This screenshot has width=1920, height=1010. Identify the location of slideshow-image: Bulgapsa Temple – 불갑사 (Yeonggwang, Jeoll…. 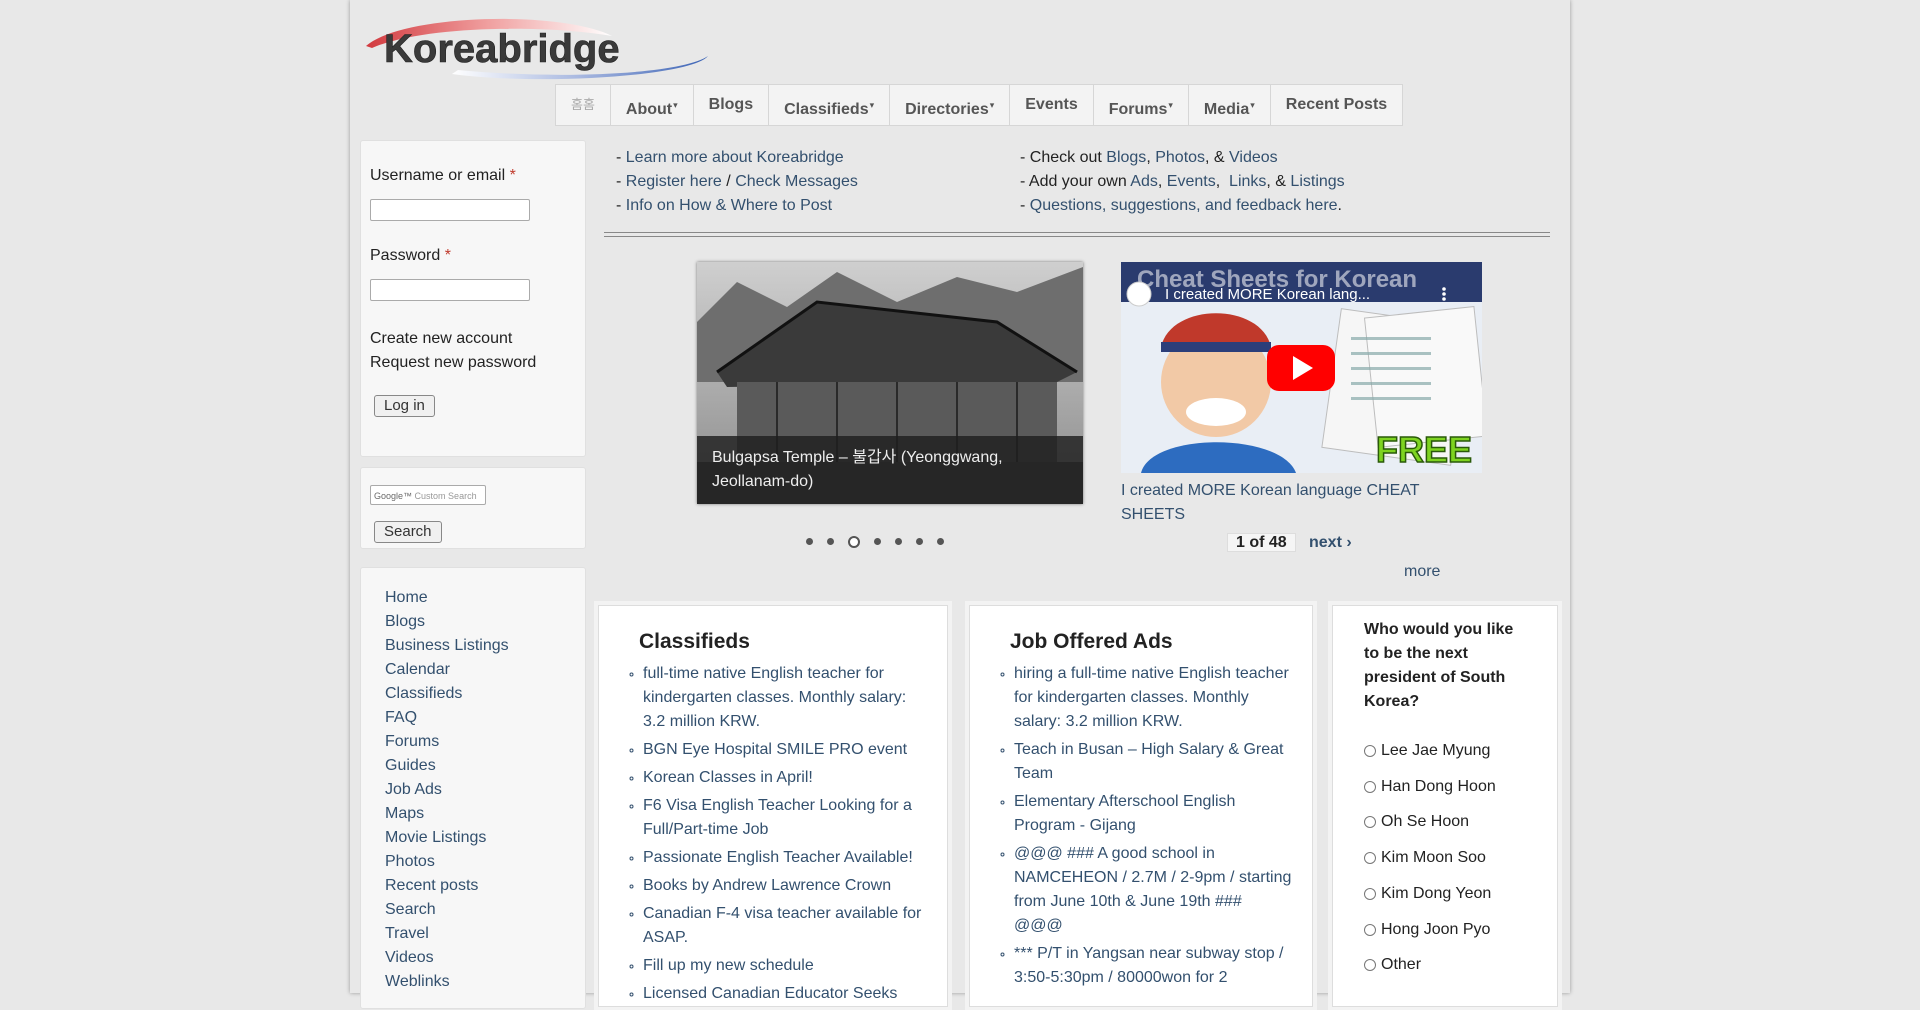
(890, 383).